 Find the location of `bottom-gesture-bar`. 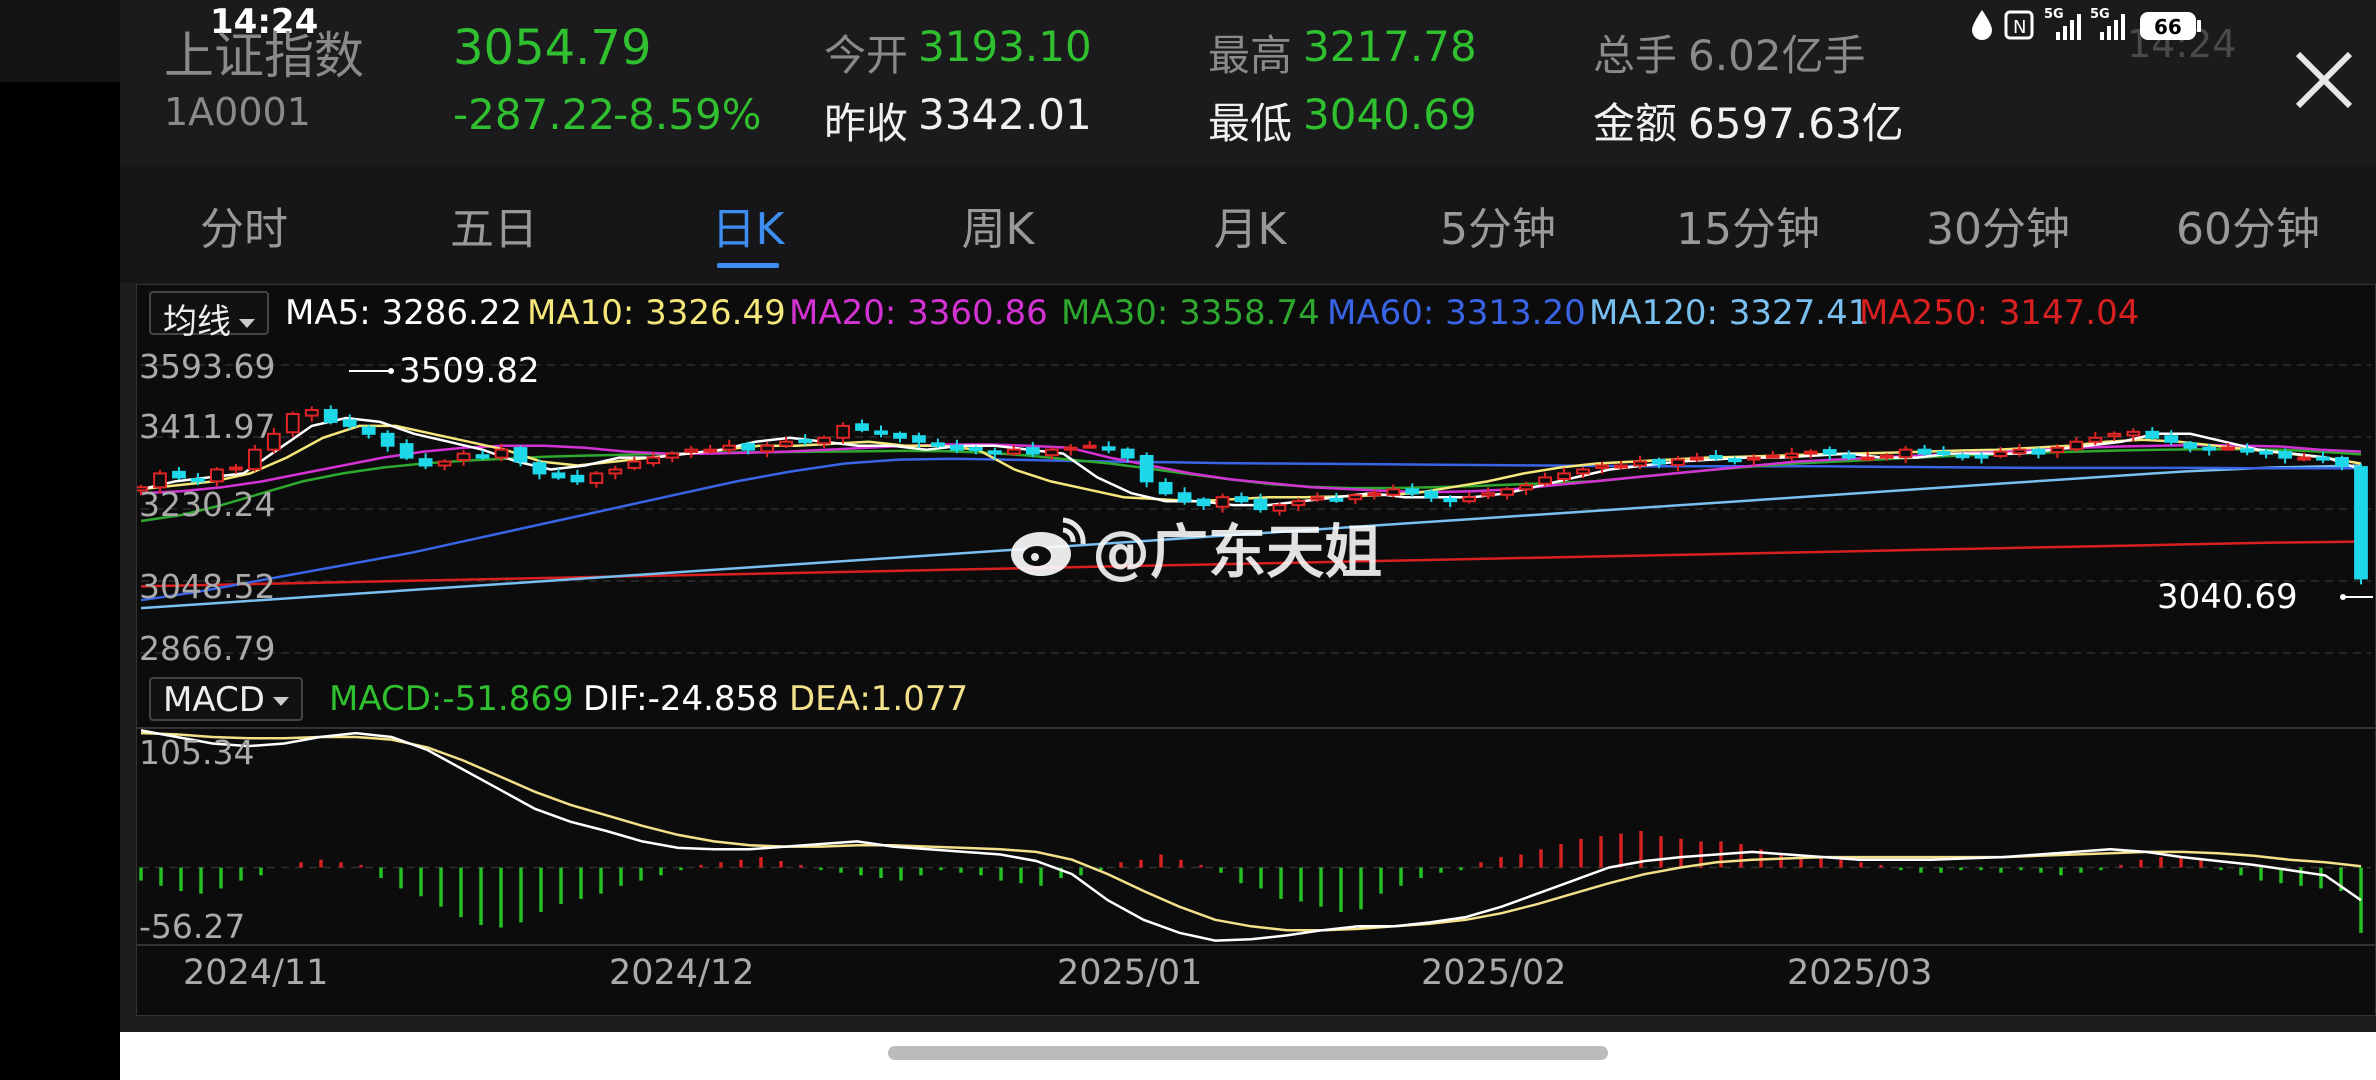

bottom-gesture-bar is located at coordinates (1248, 1056).